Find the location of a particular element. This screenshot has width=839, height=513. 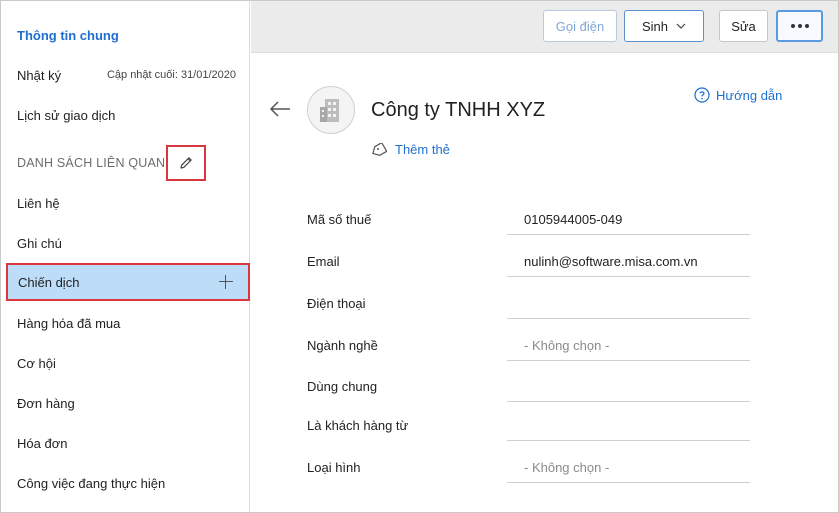

add-campaign-plus-icon is located at coordinates (226, 282).